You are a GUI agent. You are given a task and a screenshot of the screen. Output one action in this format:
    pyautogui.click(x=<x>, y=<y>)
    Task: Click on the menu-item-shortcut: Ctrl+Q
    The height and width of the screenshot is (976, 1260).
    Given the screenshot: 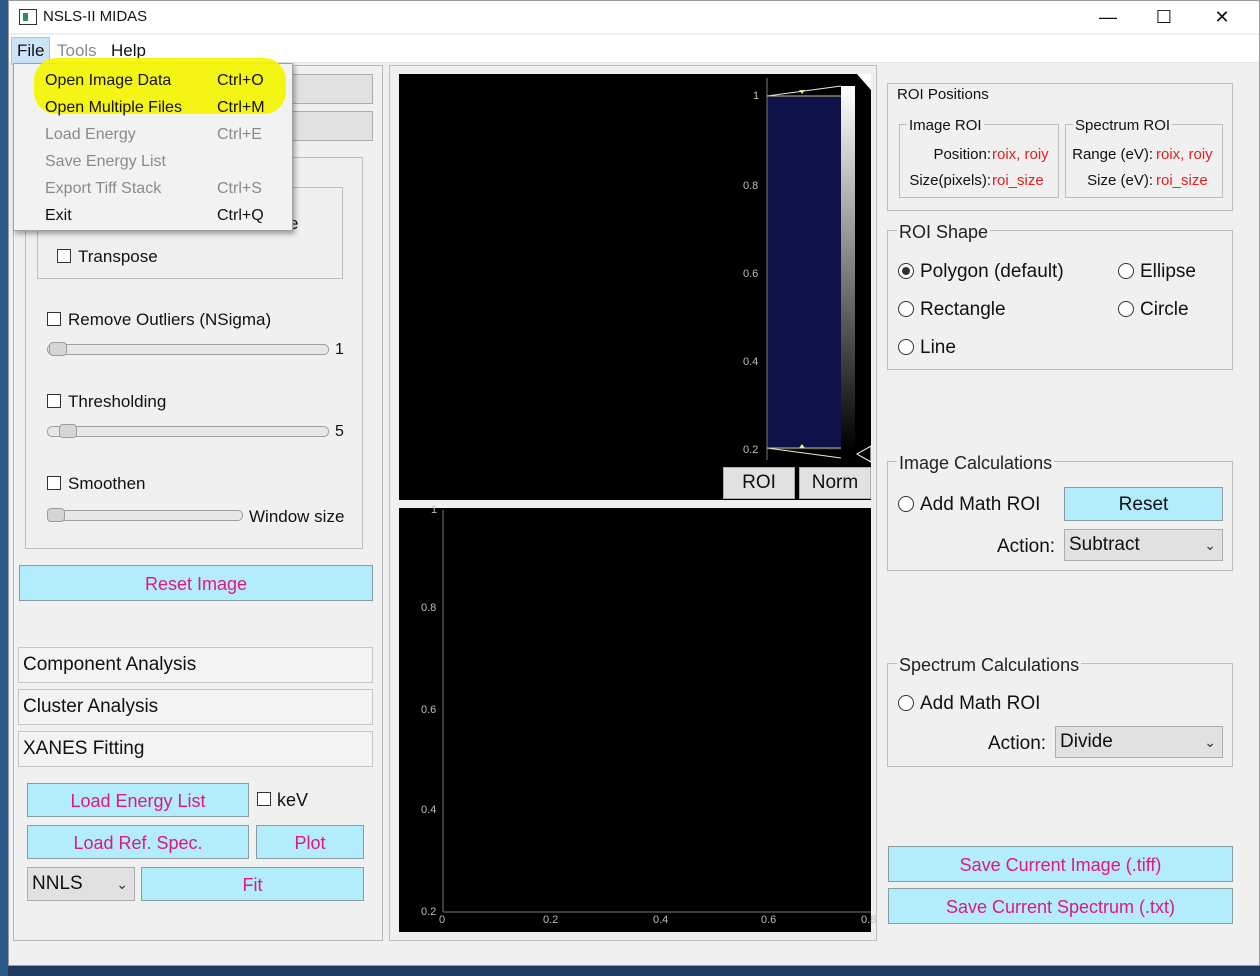 What is the action you would take?
    pyautogui.click(x=240, y=215)
    